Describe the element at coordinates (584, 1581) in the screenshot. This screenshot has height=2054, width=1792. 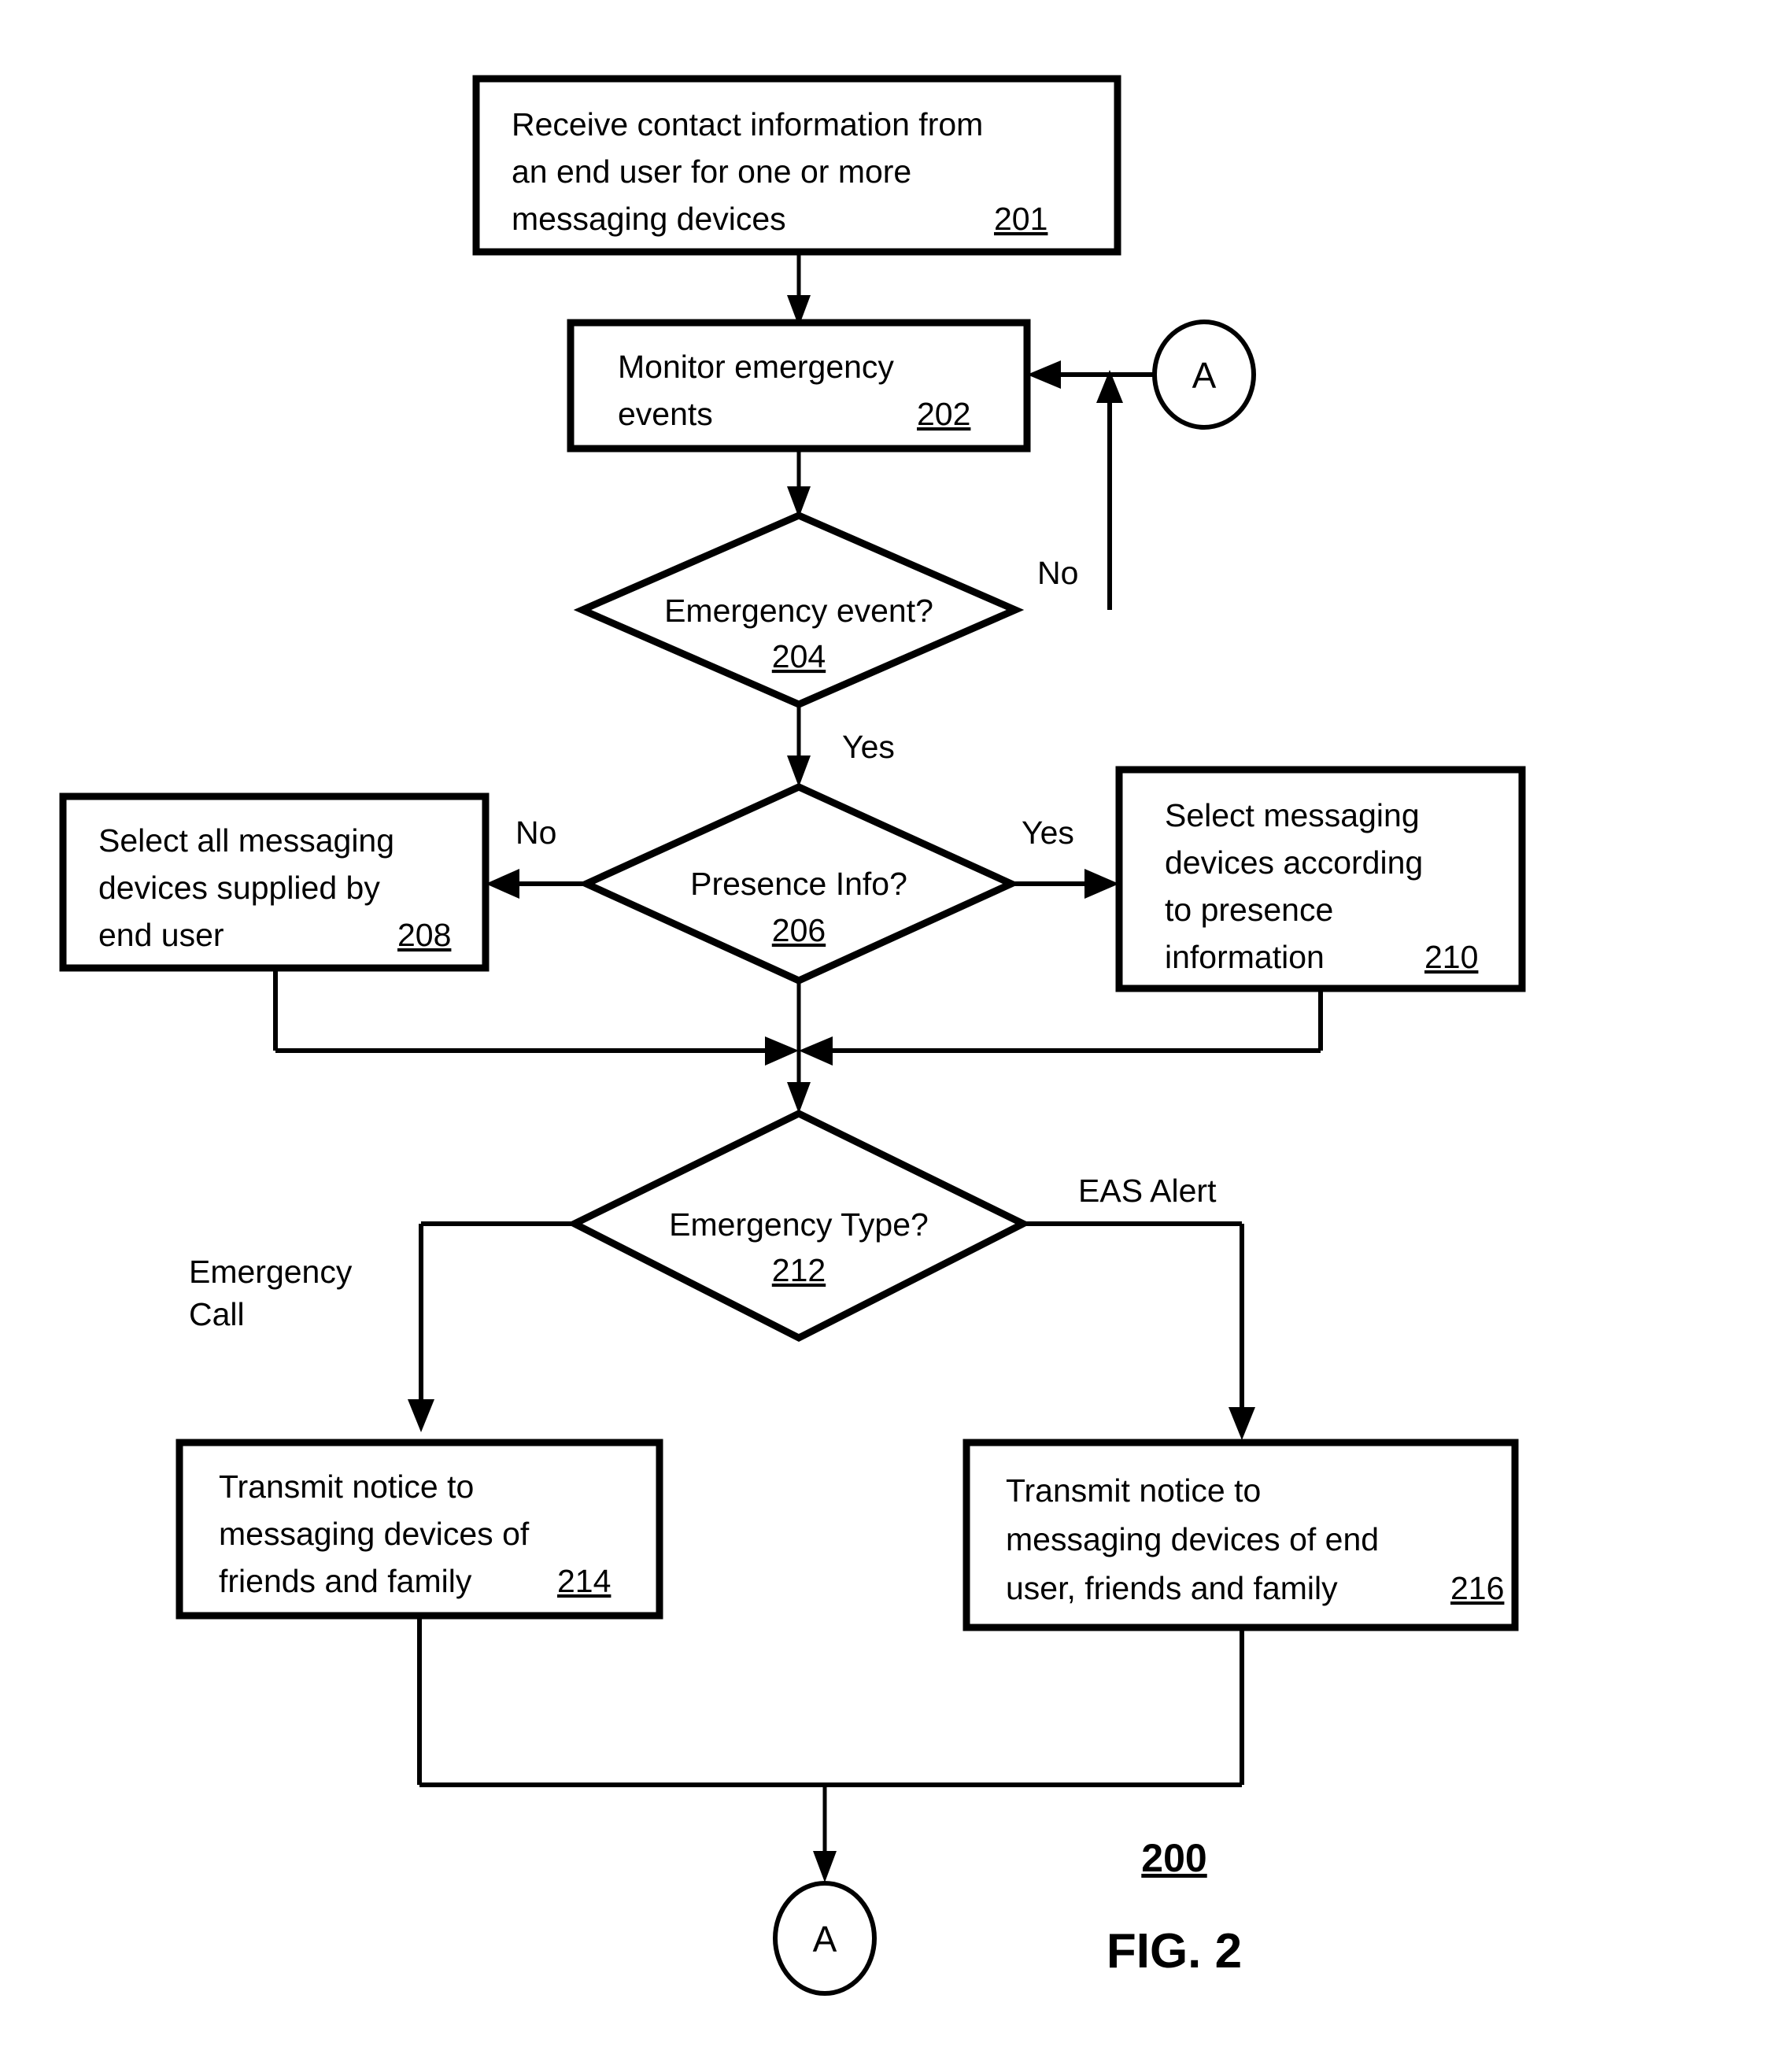
I see `node-214-ref: 214` at that location.